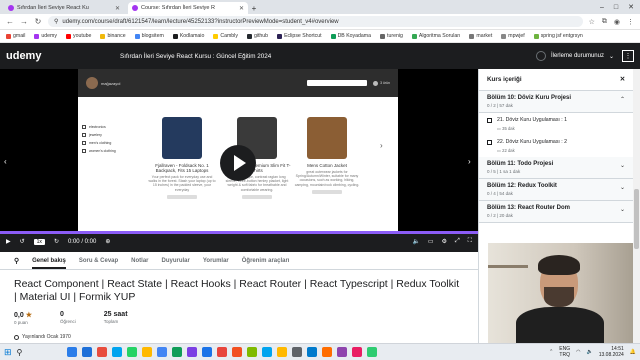  Describe the element at coordinates (139, 261) in the screenshot. I see `tab-2: Notlar` at that location.